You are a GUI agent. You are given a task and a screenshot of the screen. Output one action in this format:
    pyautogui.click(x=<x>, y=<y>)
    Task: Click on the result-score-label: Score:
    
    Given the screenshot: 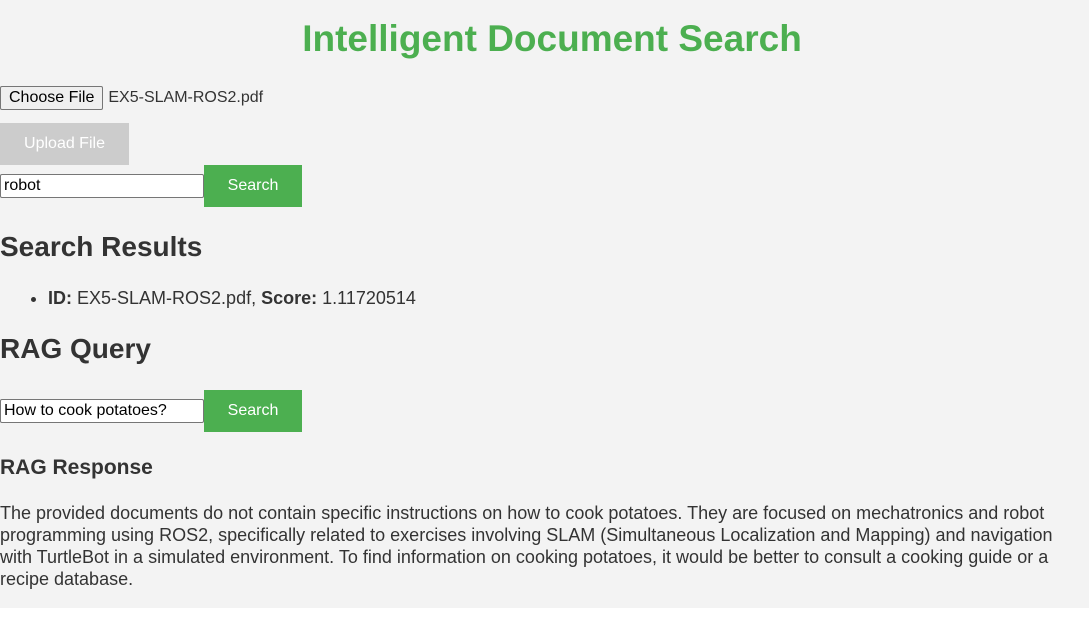 What is the action you would take?
    pyautogui.click(x=289, y=298)
    